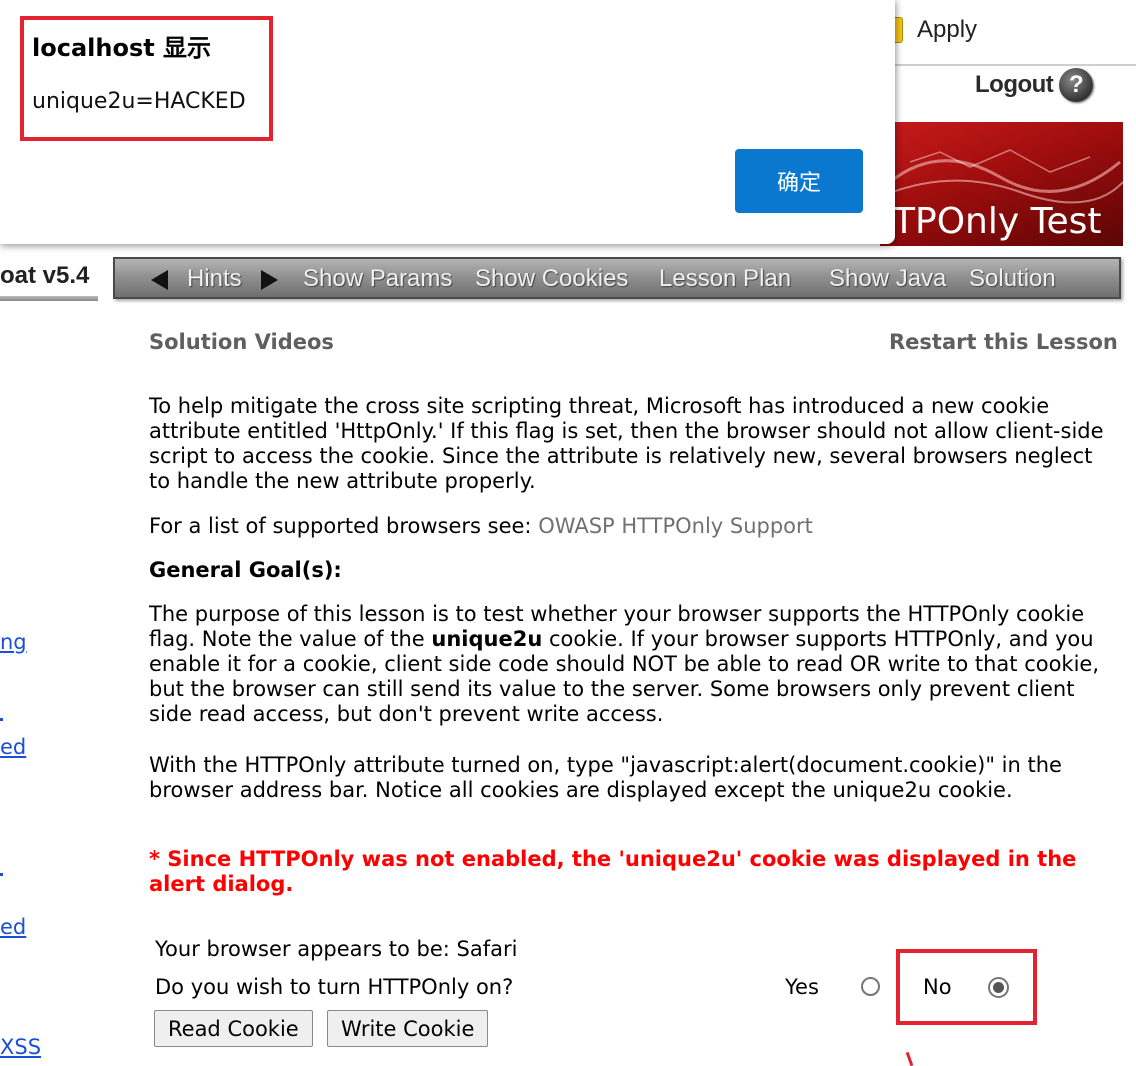 The width and height of the screenshot is (1136, 1066). I want to click on read-cookie-button: Read Cookie, so click(233, 1028).